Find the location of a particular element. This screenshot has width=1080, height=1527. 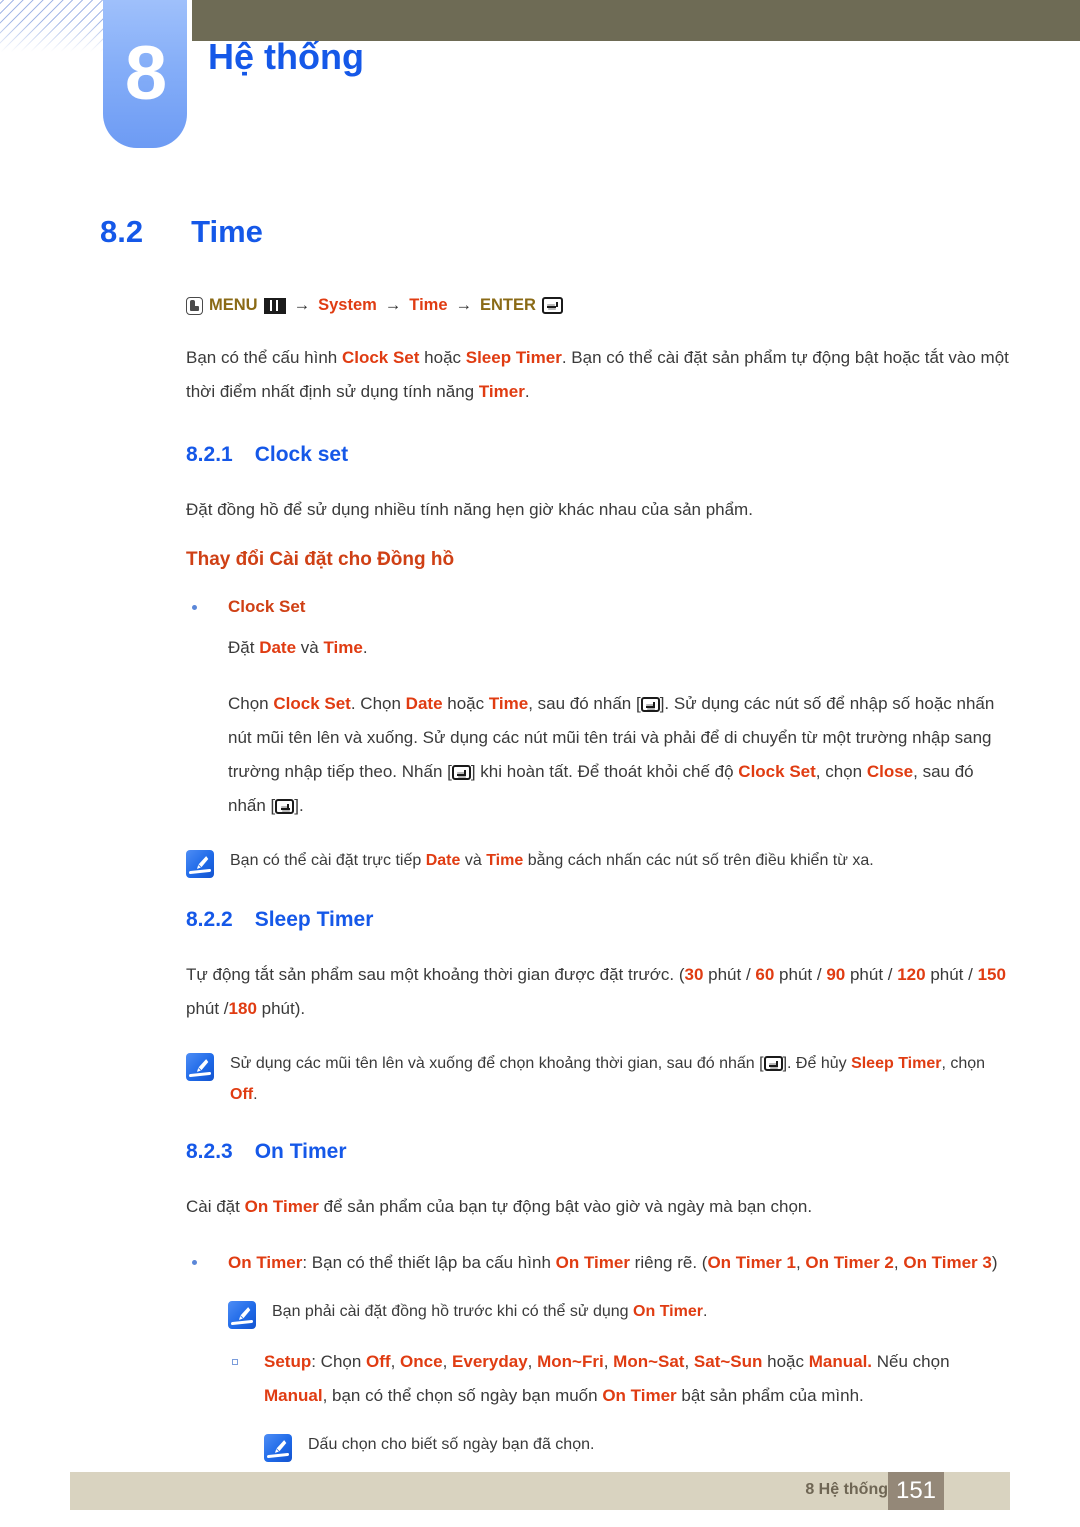

footer-bar: 8 Hệ thống 151 is located at coordinates (540, 1491).